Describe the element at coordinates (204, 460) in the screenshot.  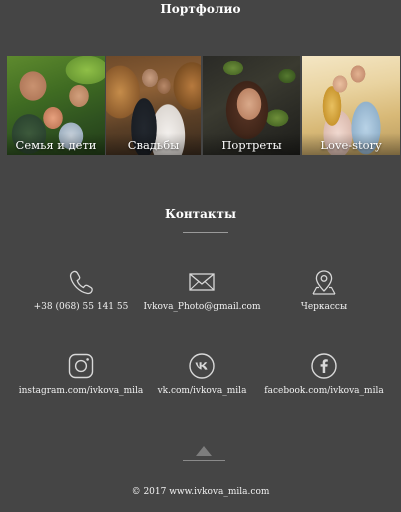
I see `scroll-top-underline` at that location.